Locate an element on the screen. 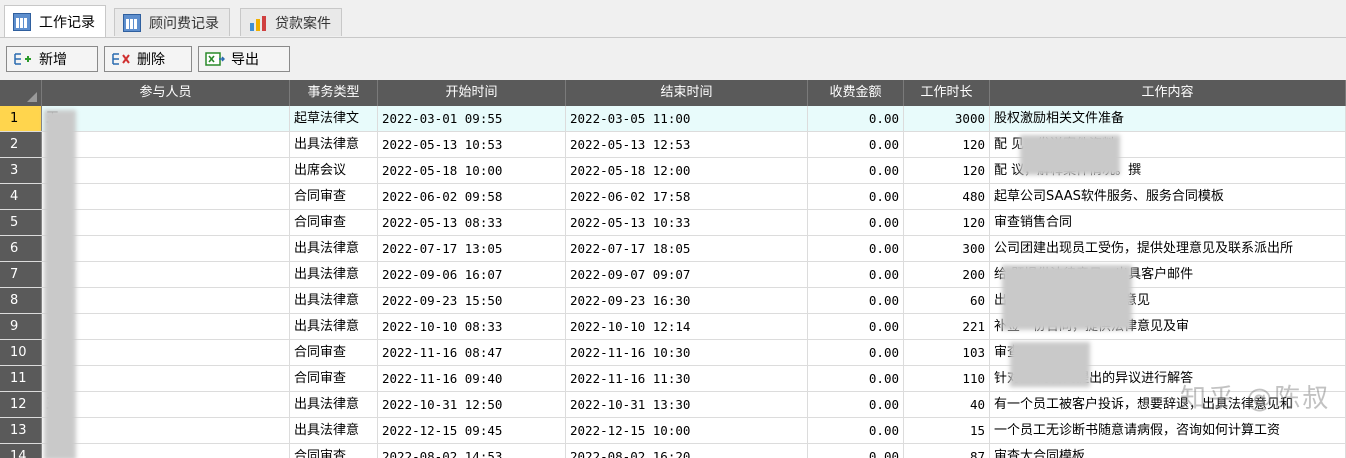 This screenshot has height=458, width=1346. cell-duration: 110 is located at coordinates (947, 378).